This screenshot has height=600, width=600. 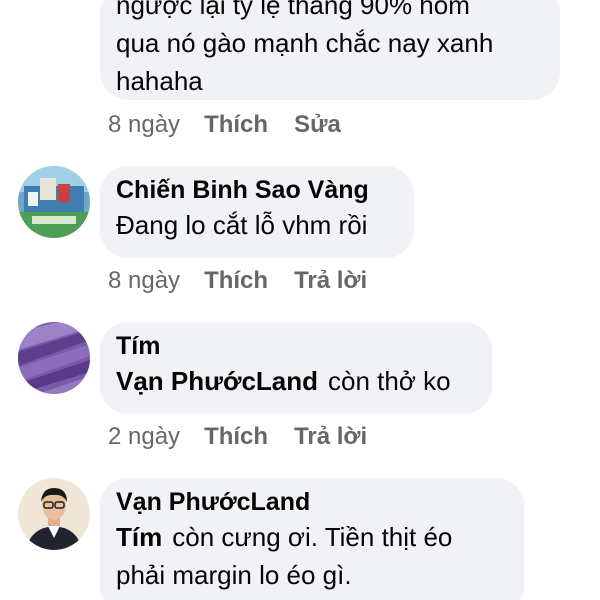 I want to click on comment-text-line: phải margin lo éo gì., so click(x=234, y=575).